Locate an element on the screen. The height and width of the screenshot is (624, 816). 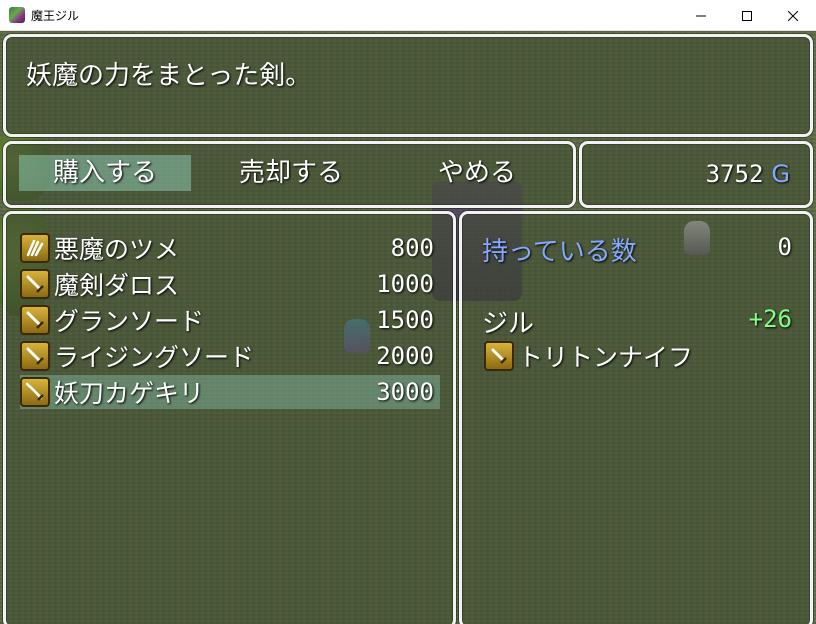
close-icon is located at coordinates (793, 15).